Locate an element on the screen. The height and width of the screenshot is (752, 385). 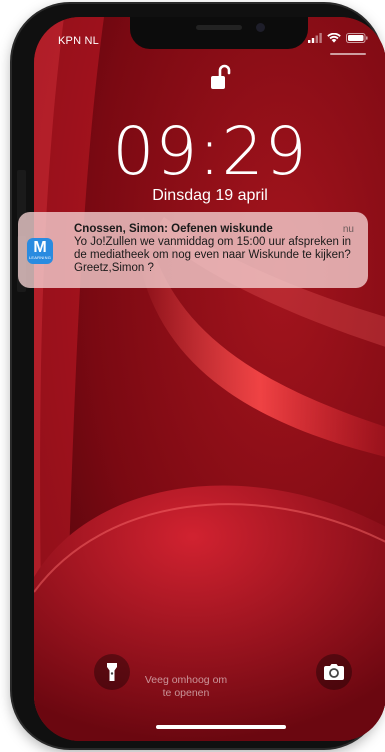
speaker-grille is located at coordinates (219, 27).